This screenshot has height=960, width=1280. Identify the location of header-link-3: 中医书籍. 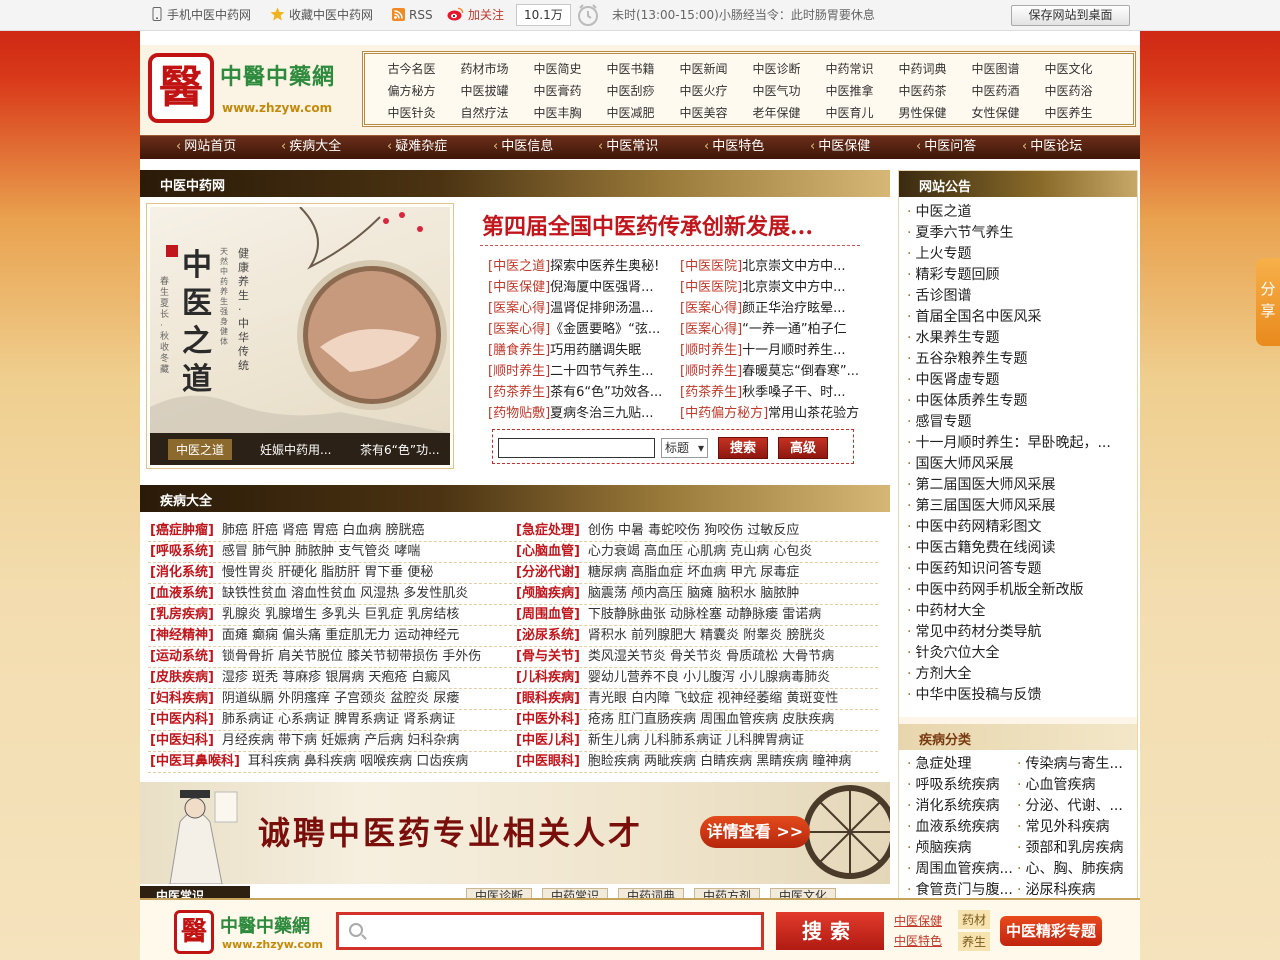
(630, 71).